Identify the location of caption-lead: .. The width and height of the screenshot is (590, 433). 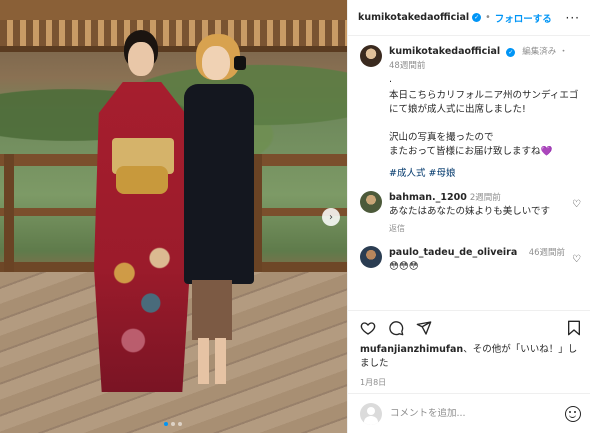
(391, 79).